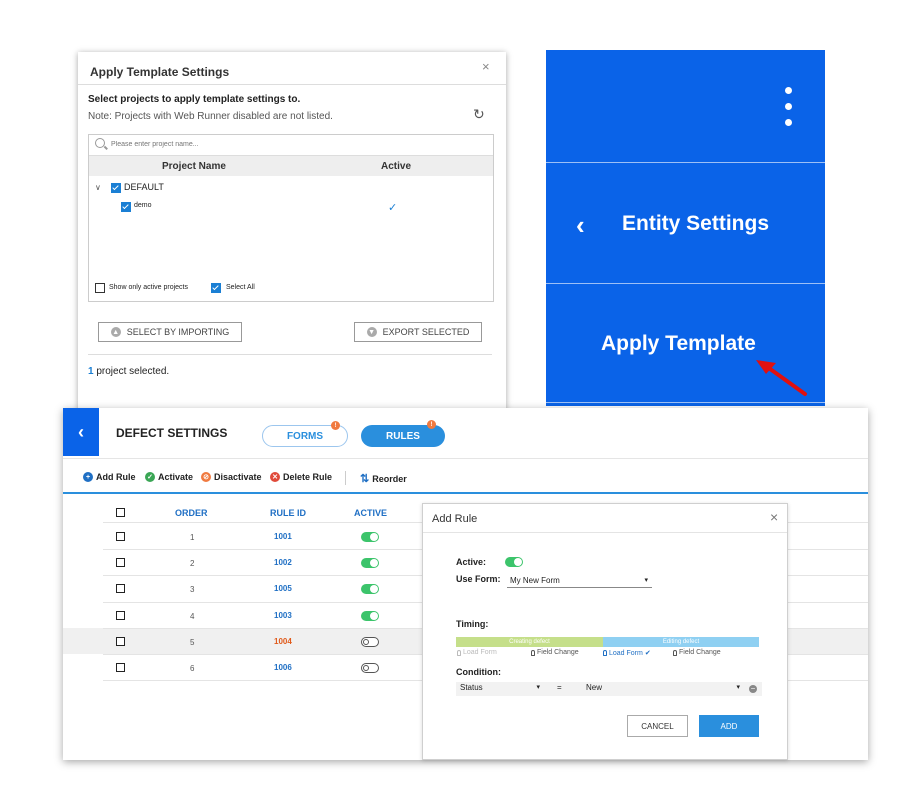 This screenshot has width=924, height=791. Describe the element at coordinates (126, 207) in the screenshot. I see `demo-checkbox` at that location.